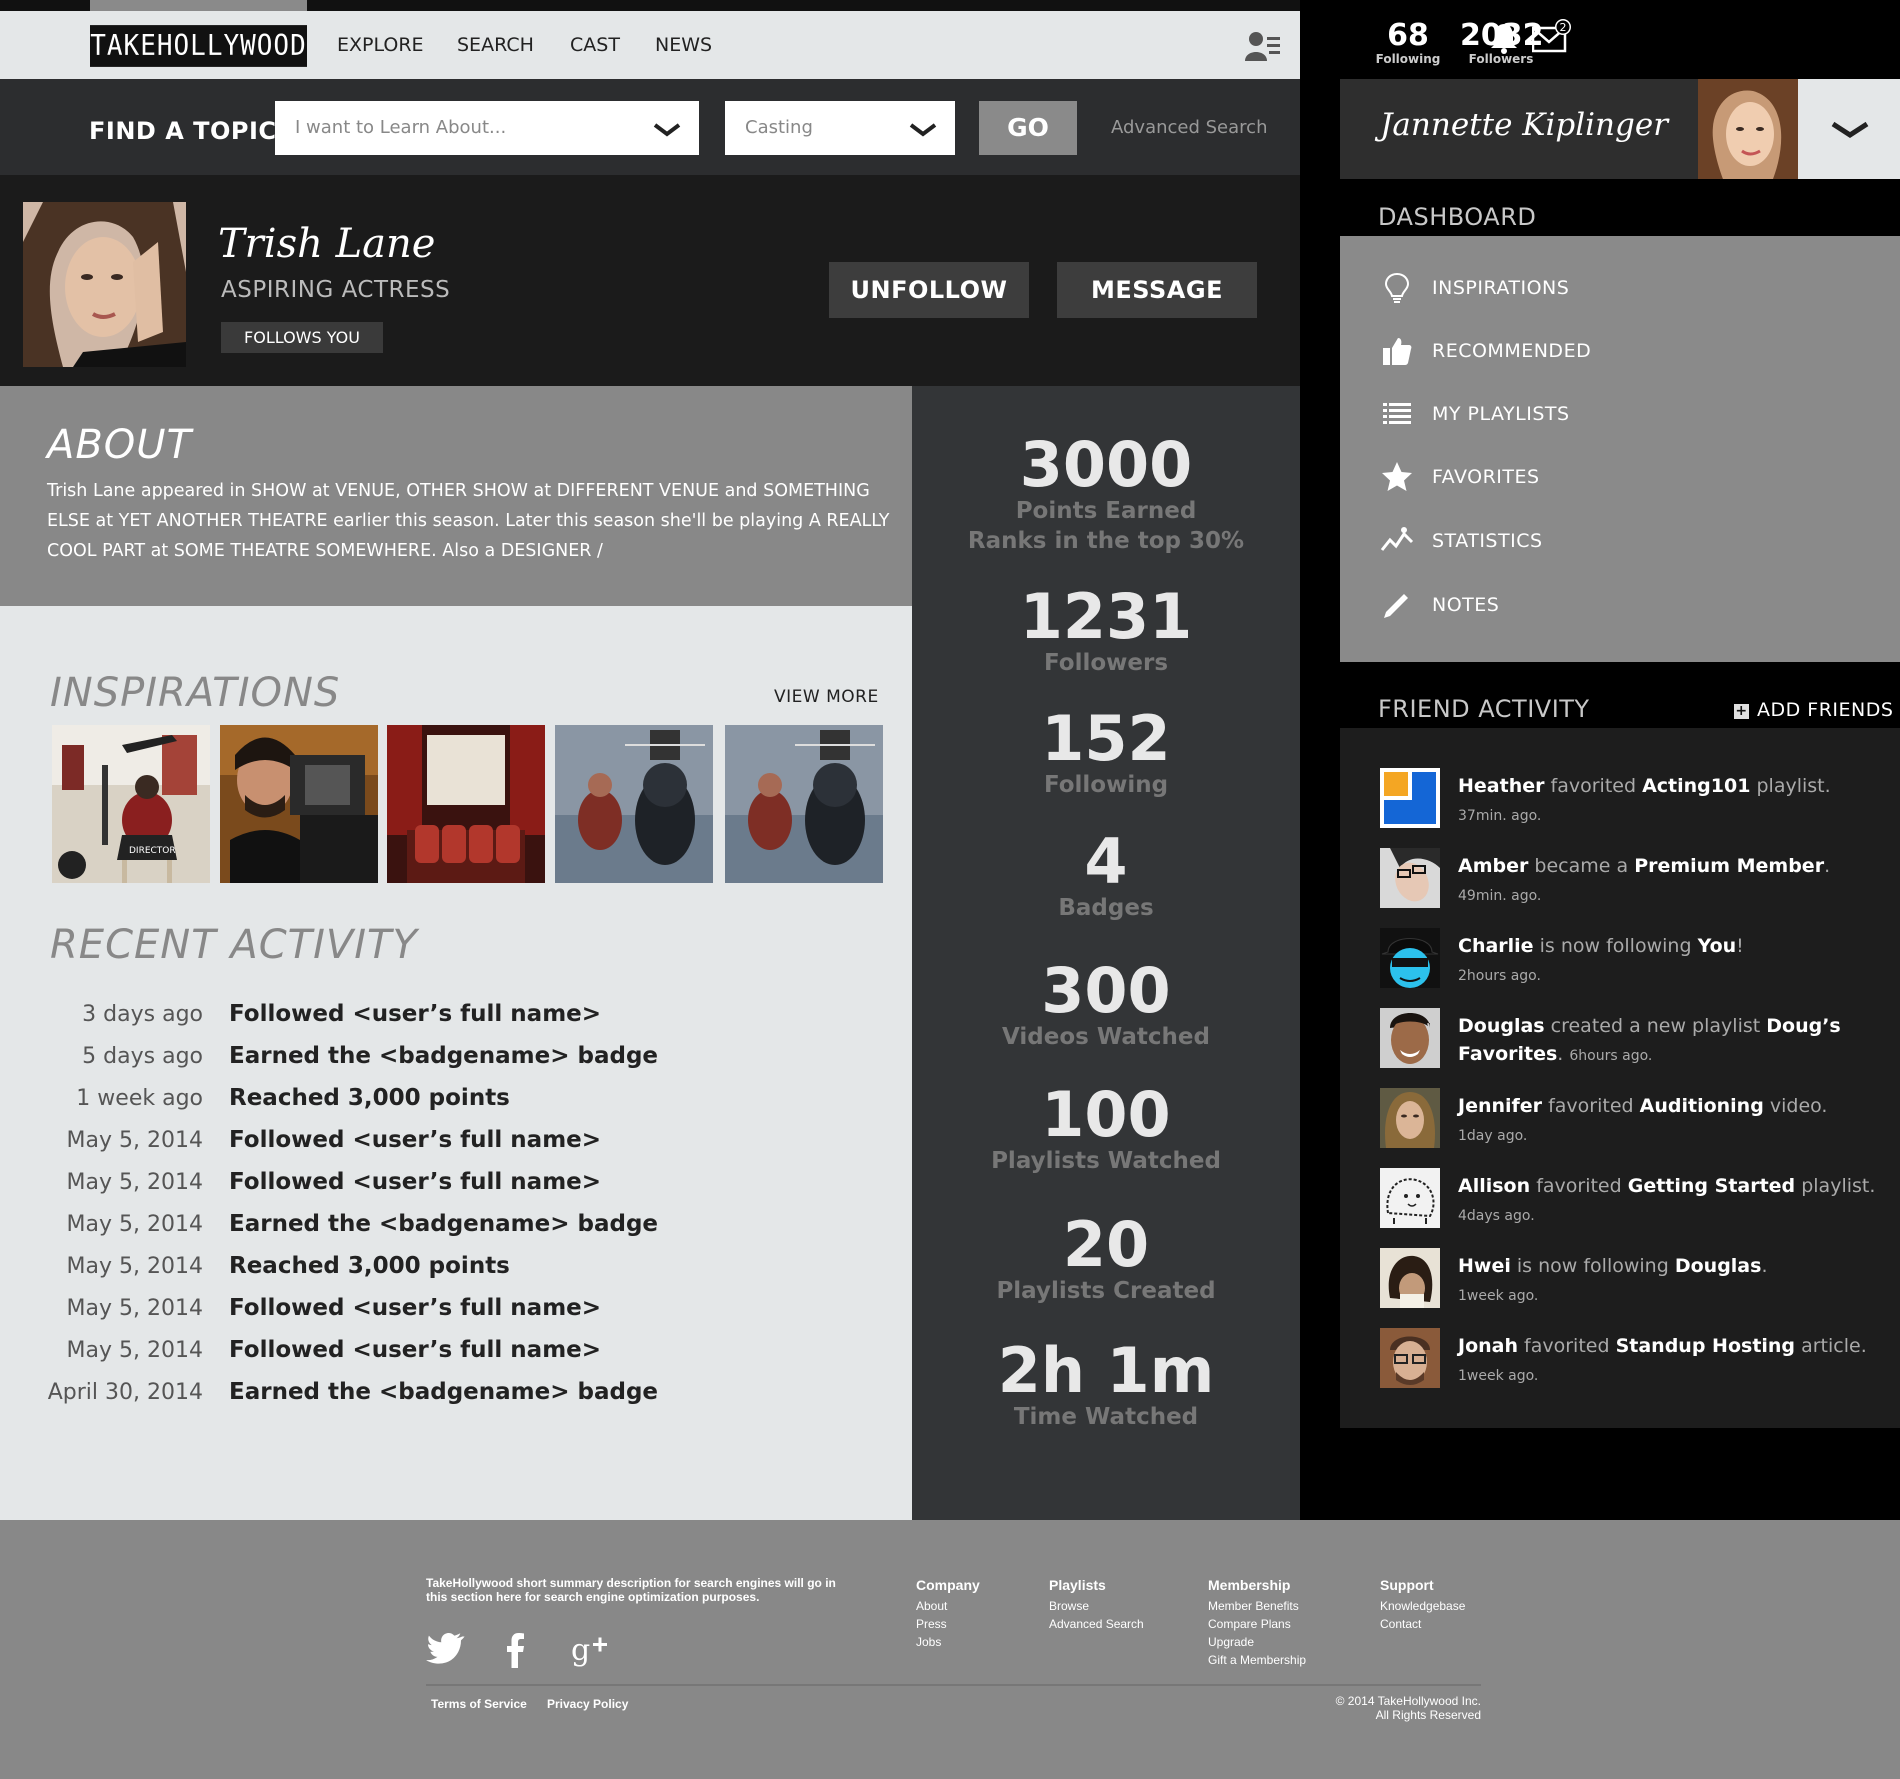 The width and height of the screenshot is (1900, 1779). I want to click on friend-activity-time: 2hours ago., so click(1499, 976).